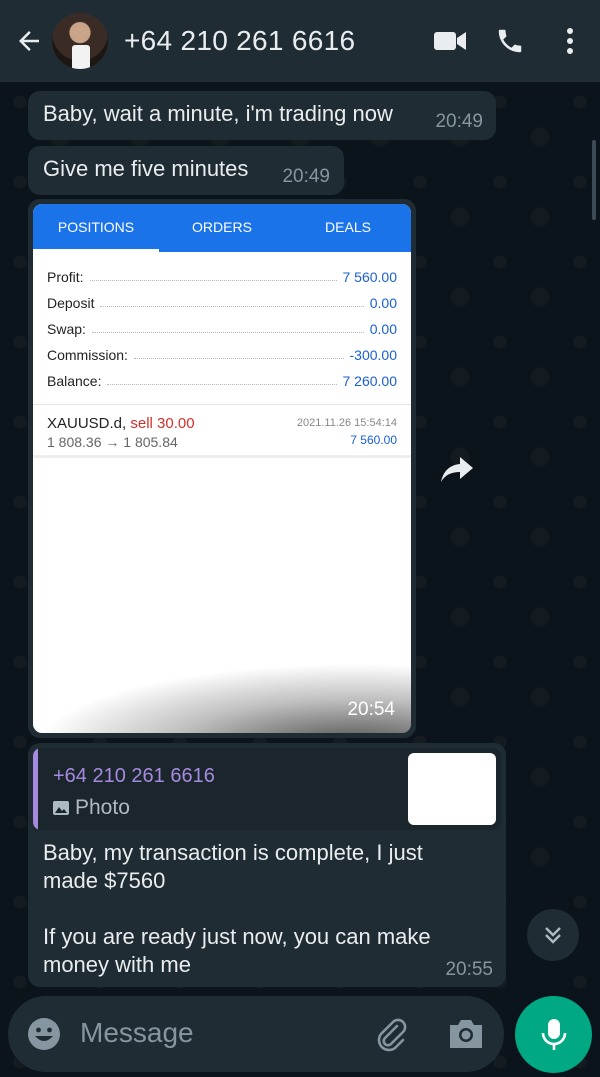 This screenshot has width=600, height=1077. I want to click on trade-tabs: POSITIONS ORDERS DEALS, so click(222, 228).